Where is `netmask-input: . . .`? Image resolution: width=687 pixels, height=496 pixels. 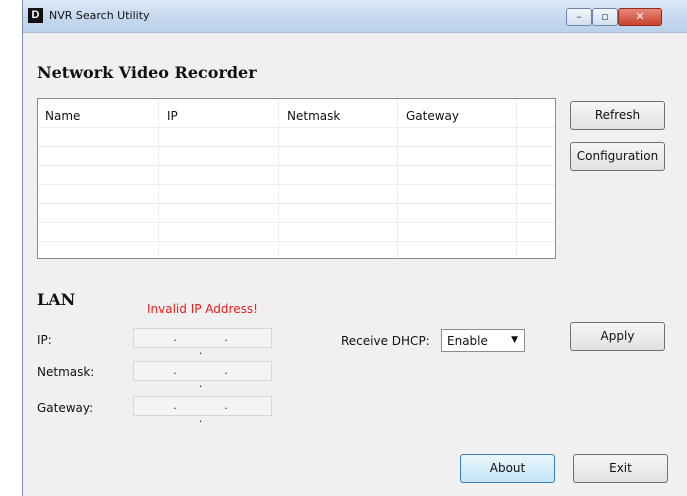
netmask-input: . . . is located at coordinates (202, 375).